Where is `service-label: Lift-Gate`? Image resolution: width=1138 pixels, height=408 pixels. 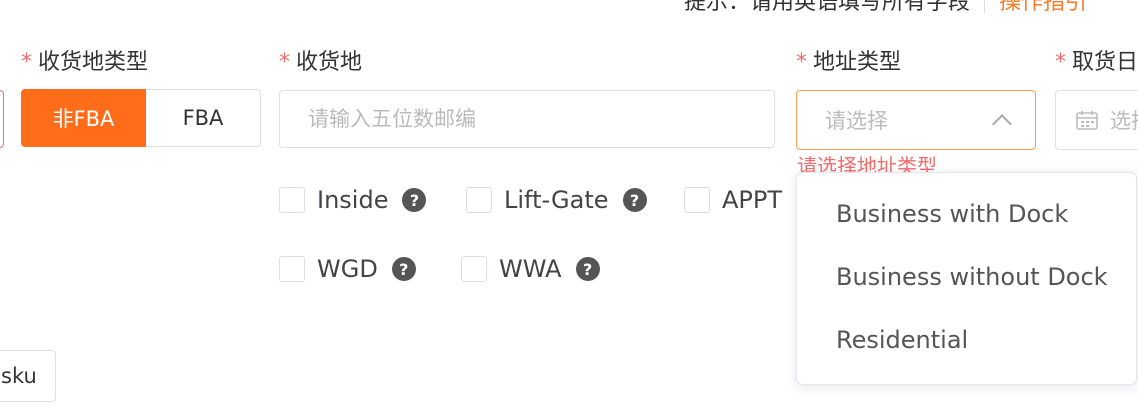 service-label: Lift-Gate is located at coordinates (556, 200).